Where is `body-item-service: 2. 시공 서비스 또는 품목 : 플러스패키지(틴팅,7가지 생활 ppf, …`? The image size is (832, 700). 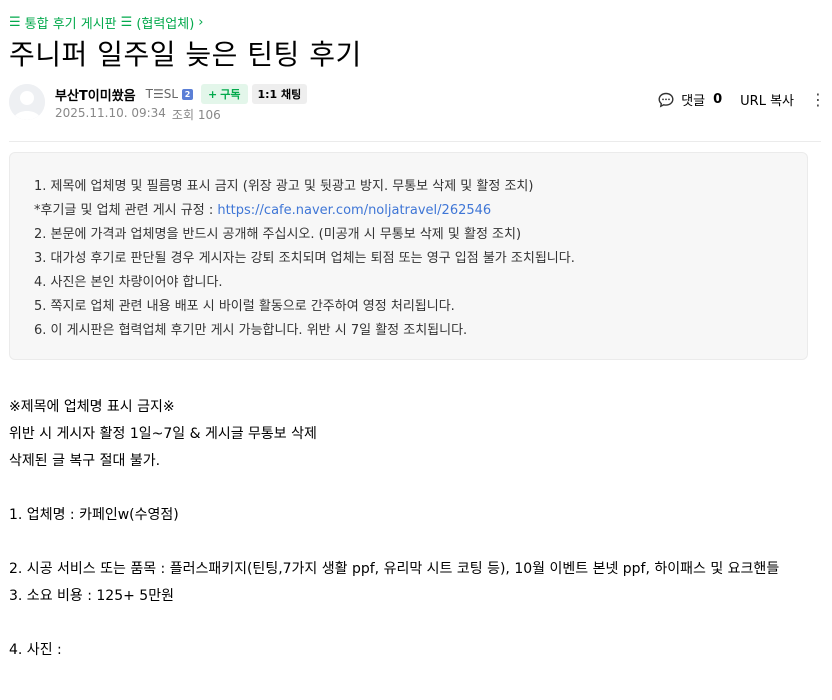 body-item-service: 2. 시공 서비스 또는 품목 : 플러스패키지(틴팅,7가지 생활 ppf, … is located at coordinates (394, 569).